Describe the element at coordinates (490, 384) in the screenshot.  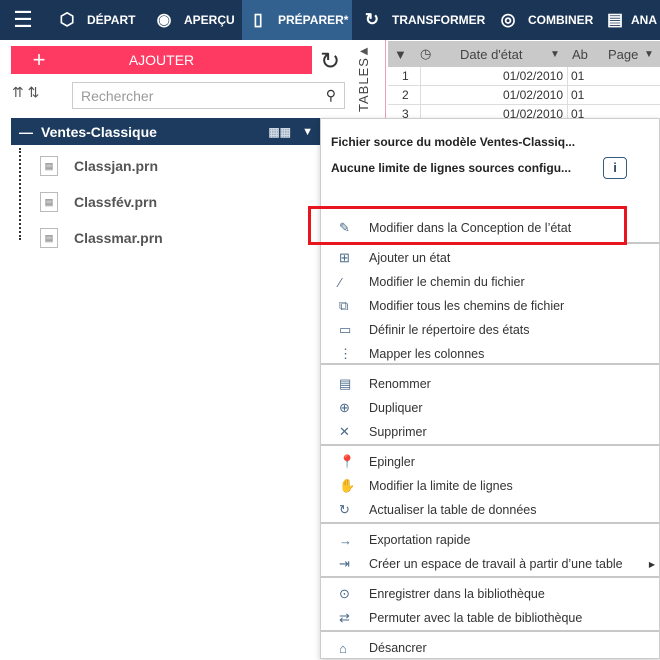
I see `menu-item-rename: ▤ Renommer` at that location.